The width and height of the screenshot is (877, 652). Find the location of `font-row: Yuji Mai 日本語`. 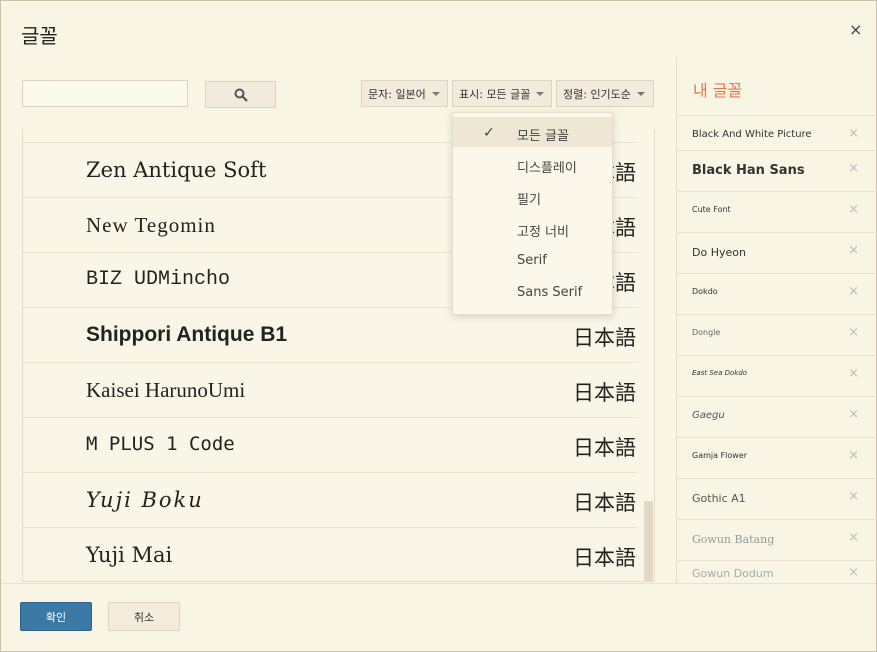

font-row: Yuji Mai 日本語 is located at coordinates (330, 554).